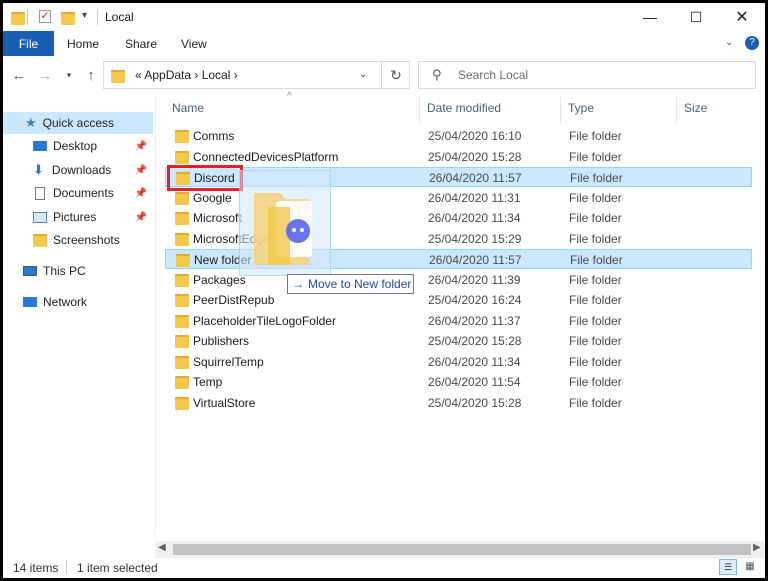  What do you see at coordinates (264, 321) in the screenshot?
I see `file-name: PlaceholderTileLogoFolder` at bounding box center [264, 321].